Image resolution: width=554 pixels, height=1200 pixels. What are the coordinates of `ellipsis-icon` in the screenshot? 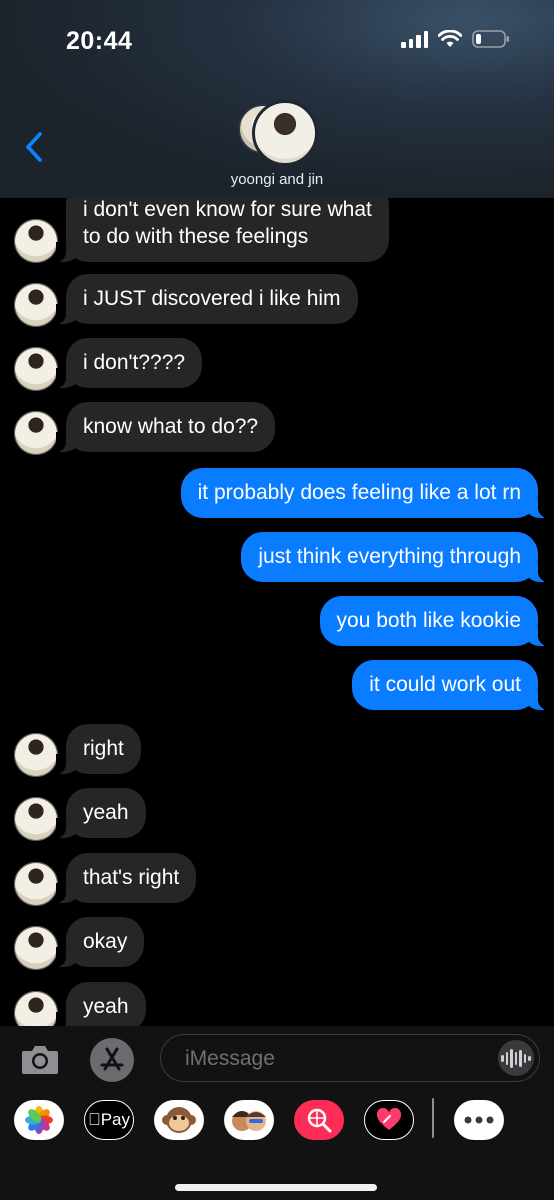 It's located at (479, 1120).